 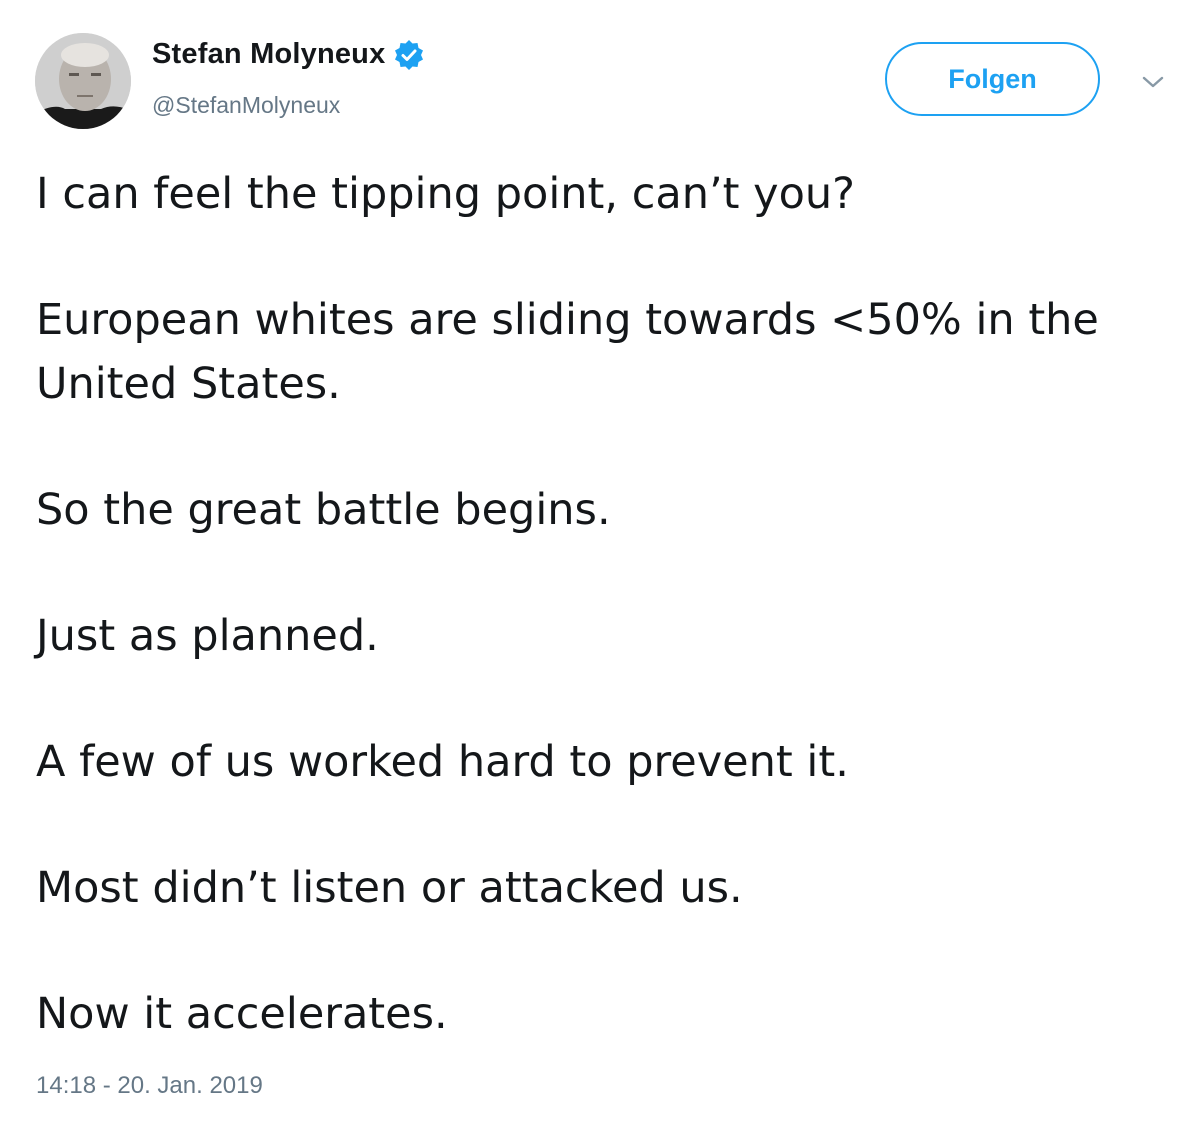 I want to click on name-row: Stefan Molyneux, so click(x=288, y=54).